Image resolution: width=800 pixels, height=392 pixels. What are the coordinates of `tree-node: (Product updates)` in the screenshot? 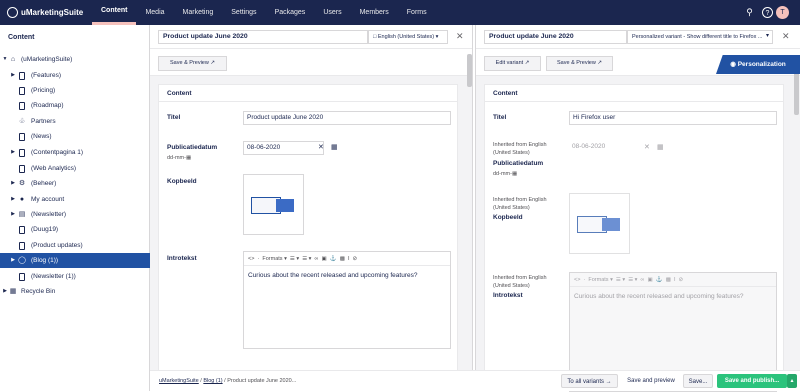 It's located at (75, 245).